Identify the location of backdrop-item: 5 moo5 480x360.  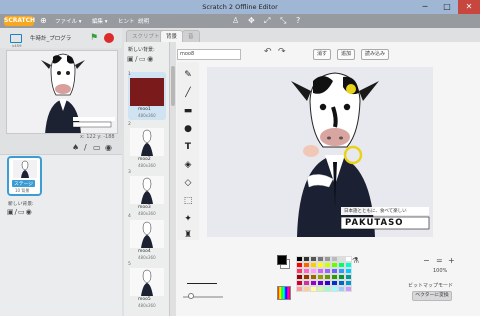
(147, 286).